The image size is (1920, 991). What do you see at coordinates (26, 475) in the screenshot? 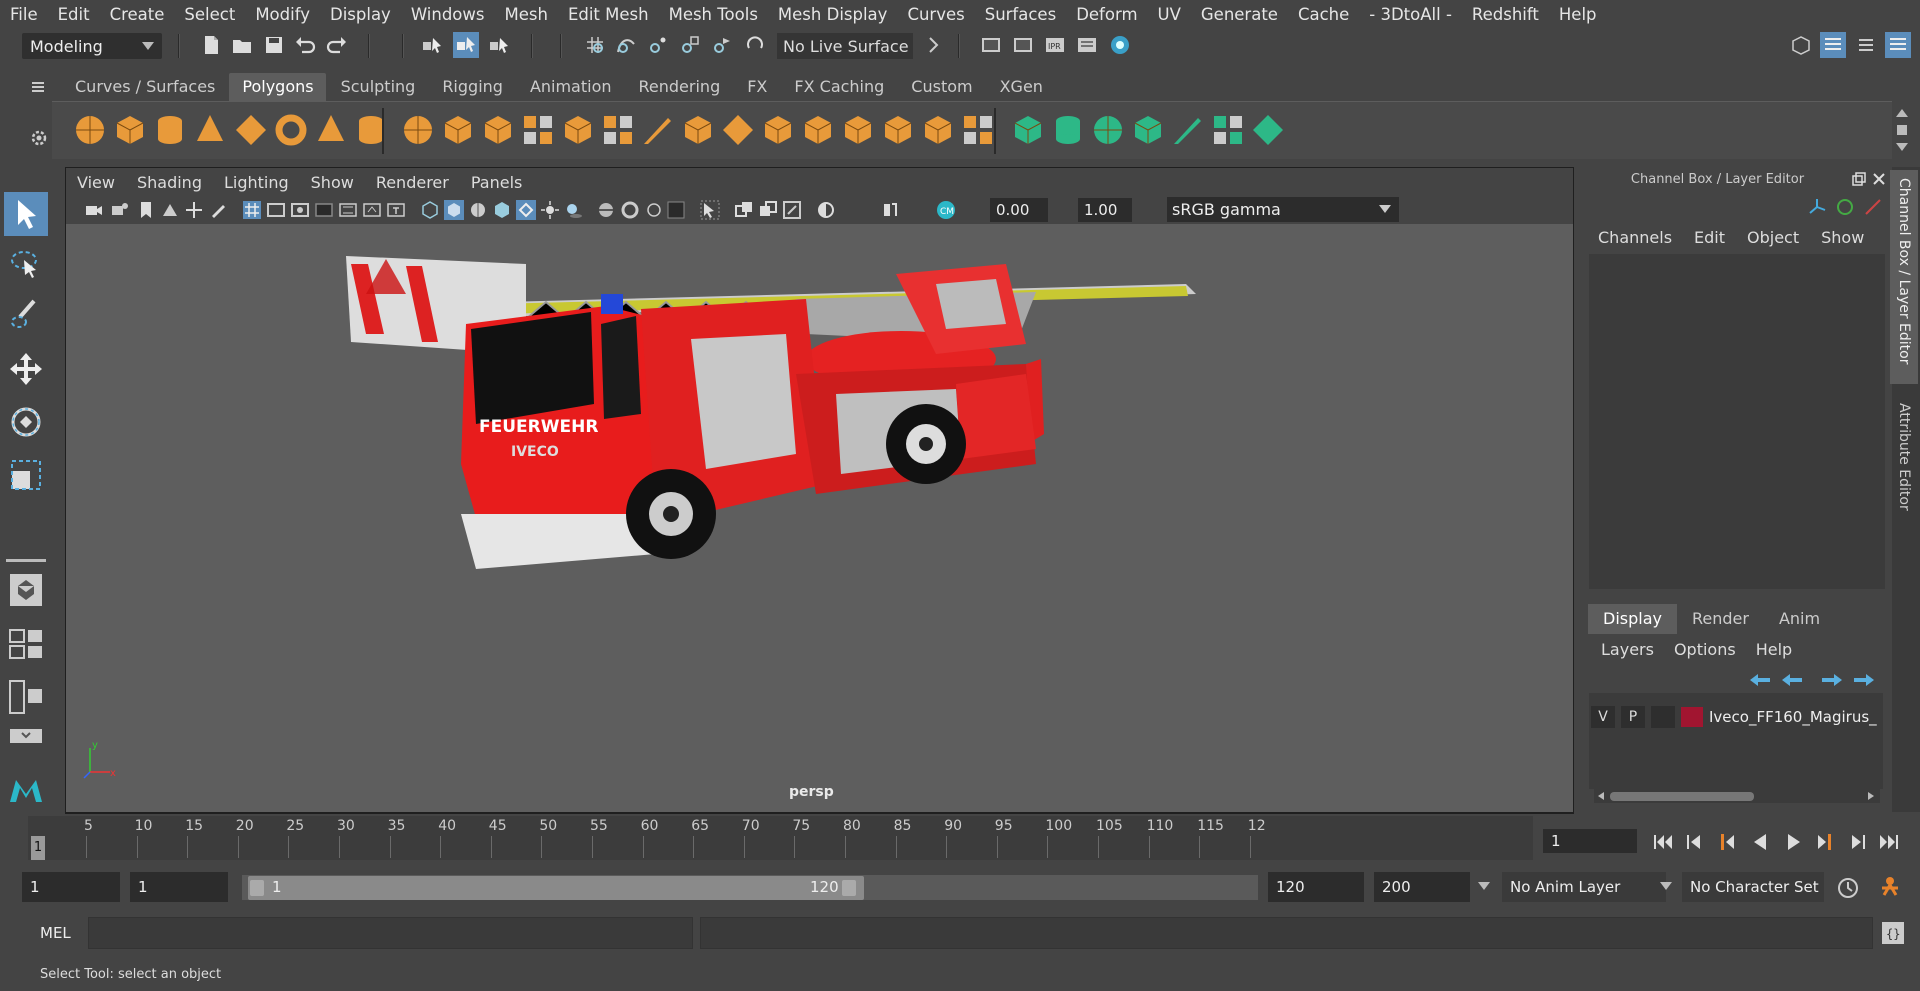
I see `scale-tool-icon` at bounding box center [26, 475].